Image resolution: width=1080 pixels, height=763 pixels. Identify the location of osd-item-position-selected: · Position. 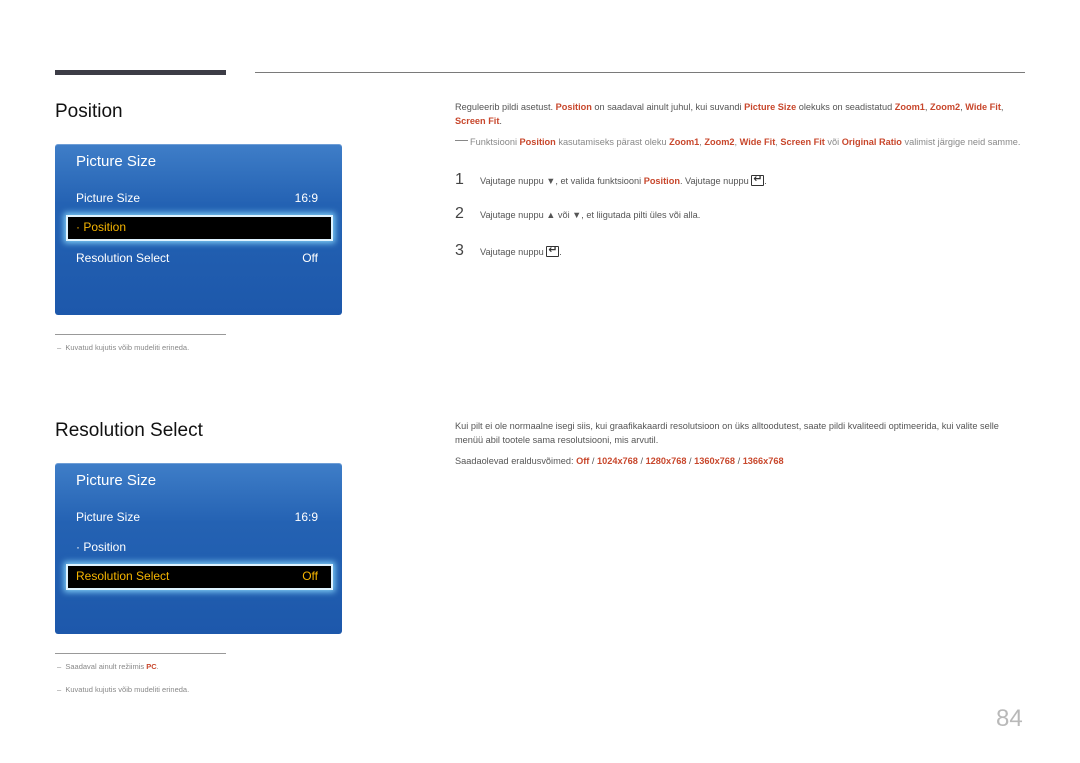
(199, 228).